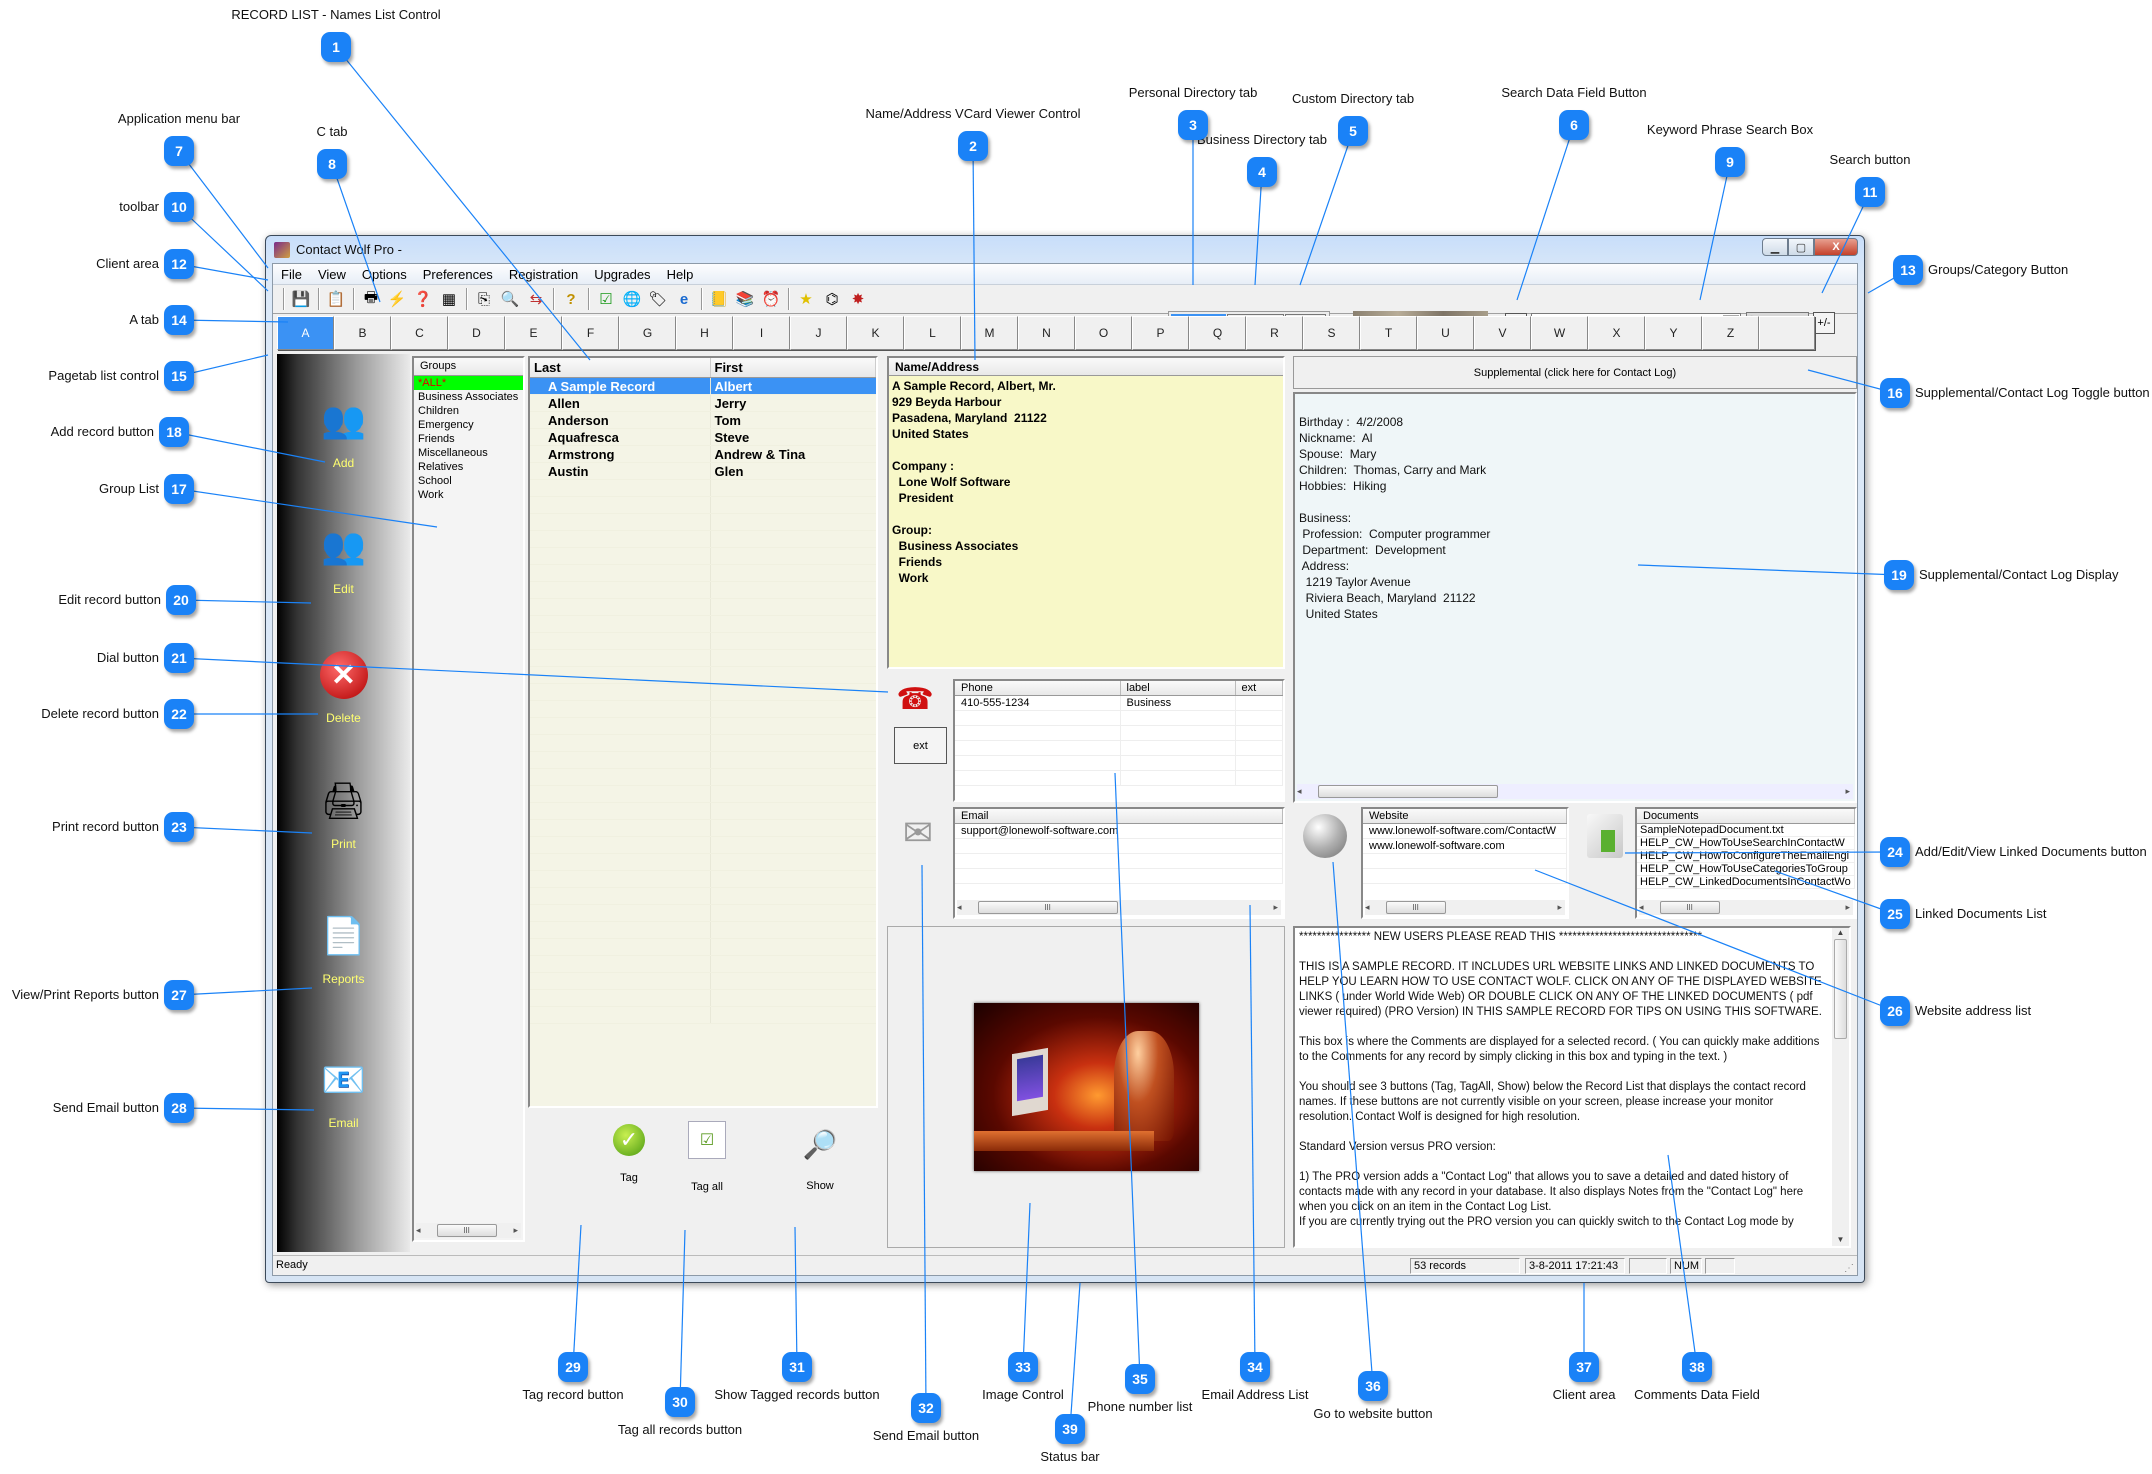  What do you see at coordinates (468, 453) in the screenshot?
I see `group-item: Miscellaneous` at bounding box center [468, 453].